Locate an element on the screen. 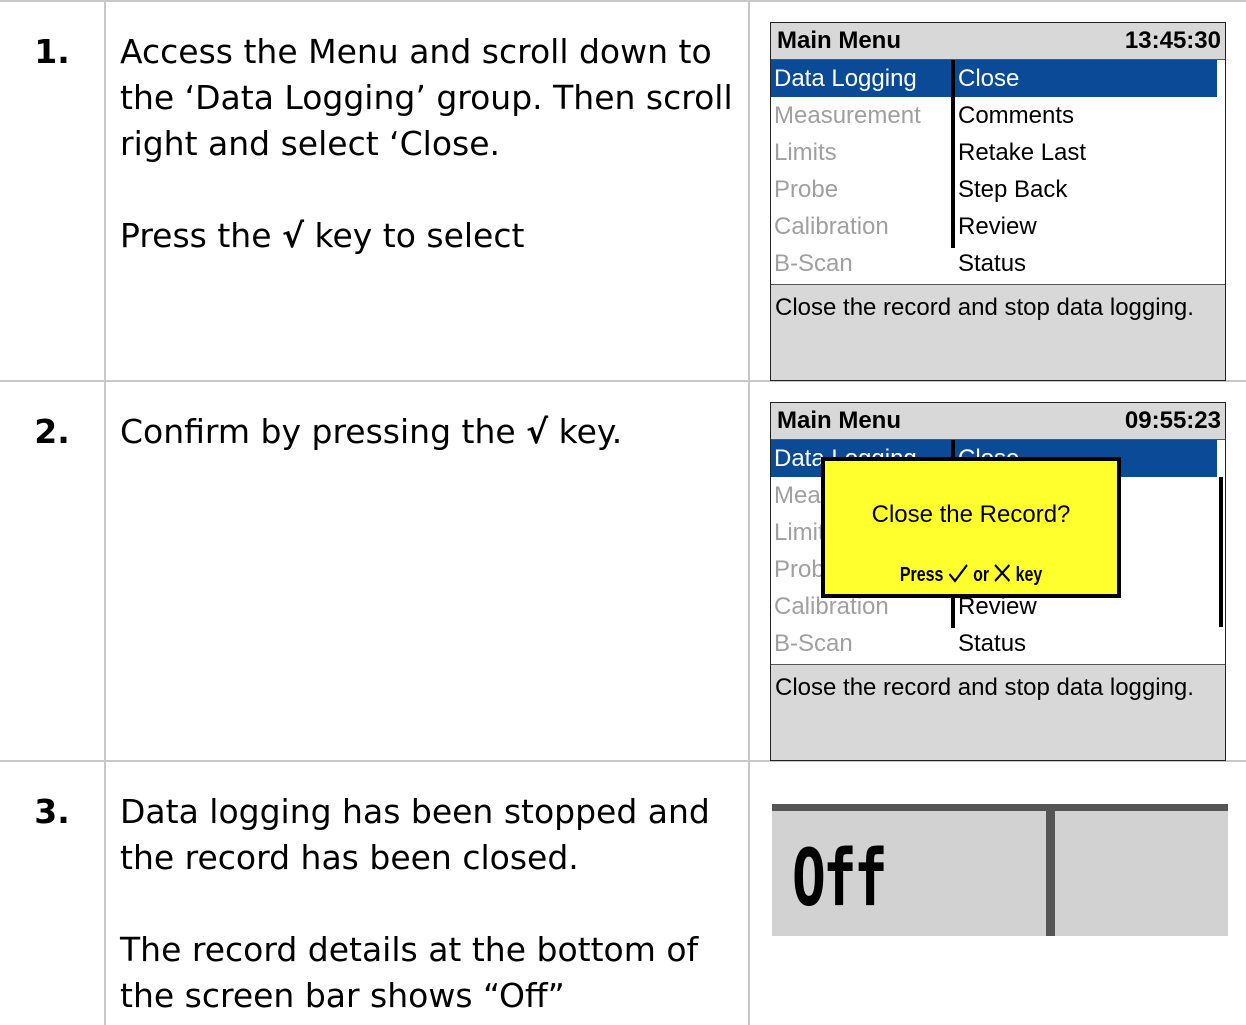  menu-item-review: Review is located at coordinates (1090, 226).